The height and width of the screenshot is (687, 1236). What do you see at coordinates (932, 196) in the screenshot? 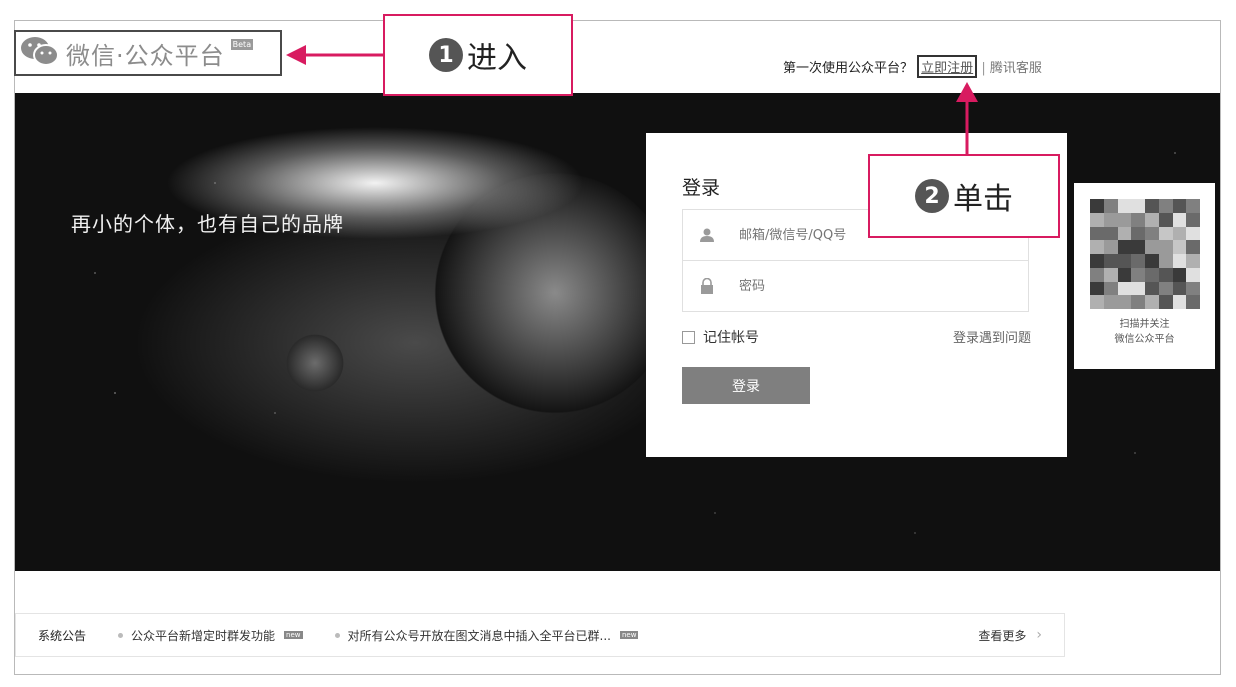
I see `step2-number: 2` at bounding box center [932, 196].